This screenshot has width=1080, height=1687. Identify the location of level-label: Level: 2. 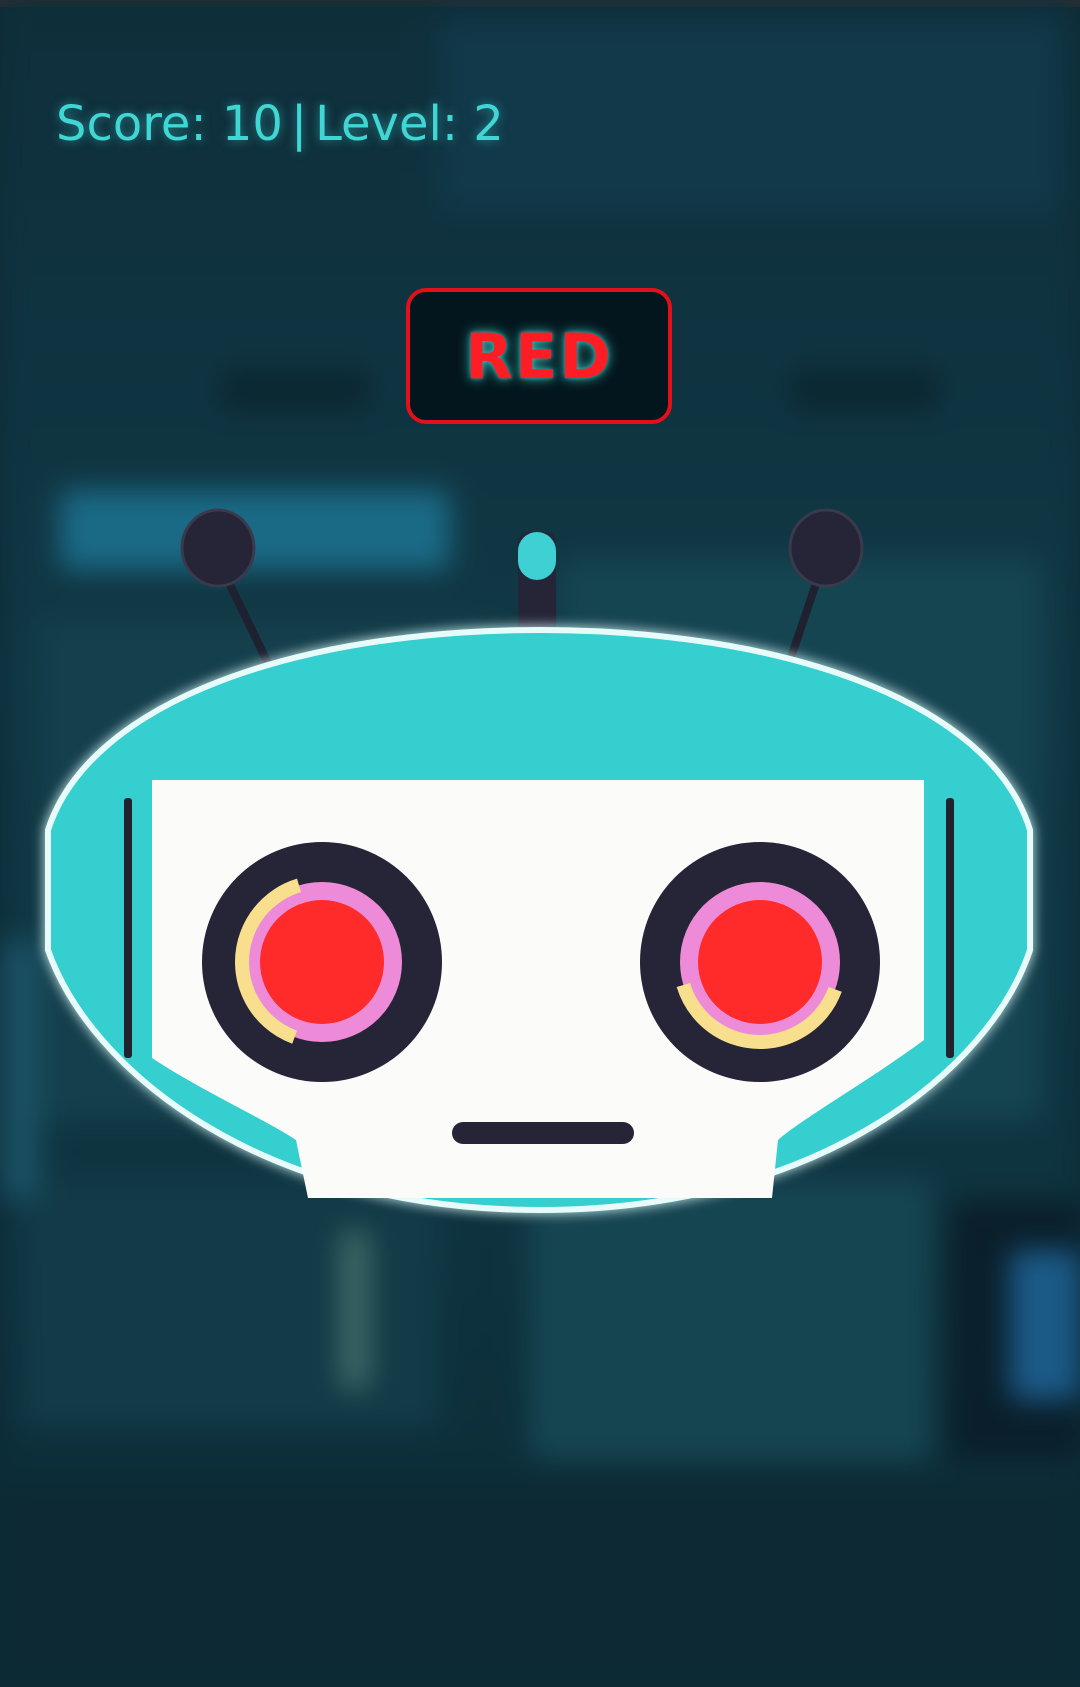
(409, 124).